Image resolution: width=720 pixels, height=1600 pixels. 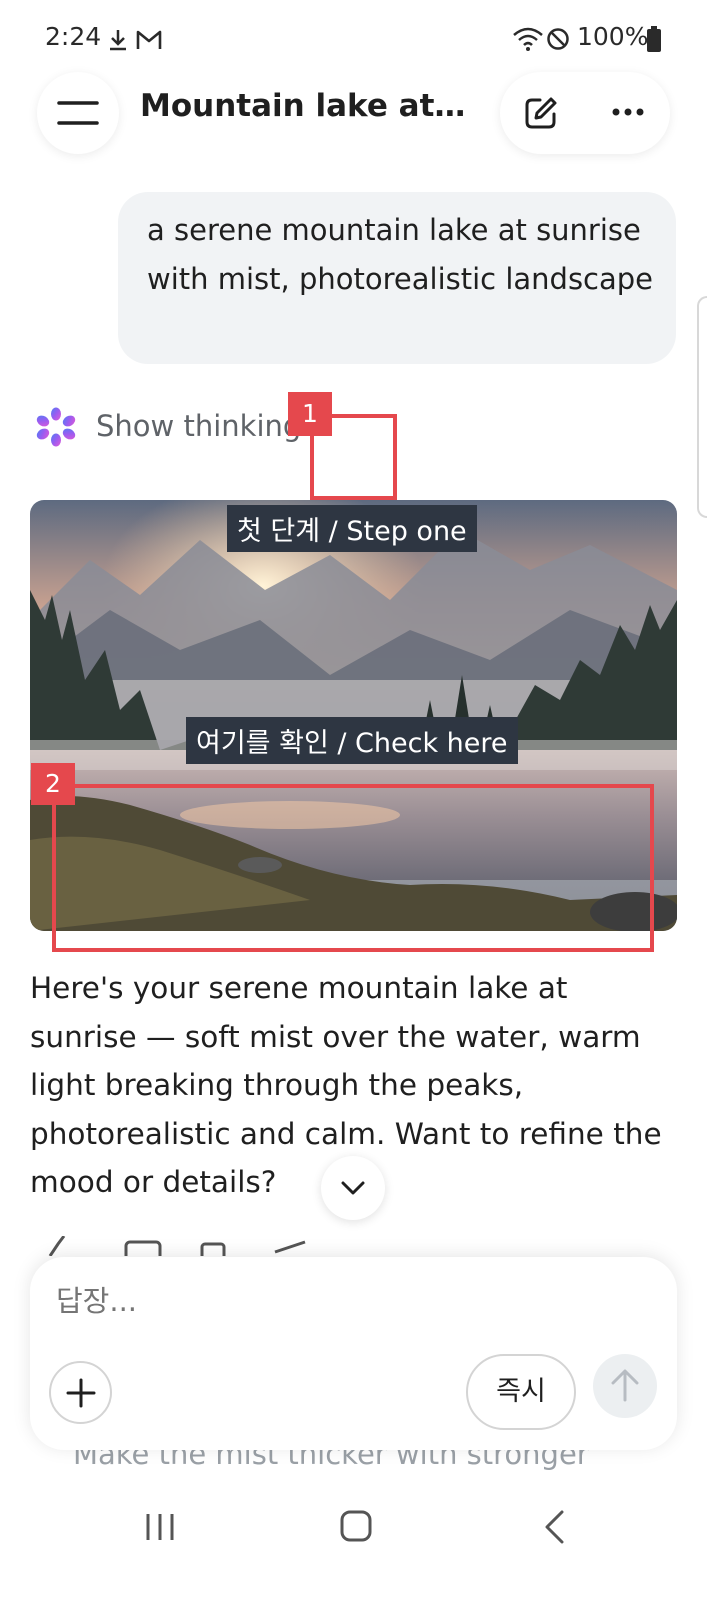 What do you see at coordinates (352, 740) in the screenshot?
I see `annotation-caption-2: 여기를 확인 / Check here` at bounding box center [352, 740].